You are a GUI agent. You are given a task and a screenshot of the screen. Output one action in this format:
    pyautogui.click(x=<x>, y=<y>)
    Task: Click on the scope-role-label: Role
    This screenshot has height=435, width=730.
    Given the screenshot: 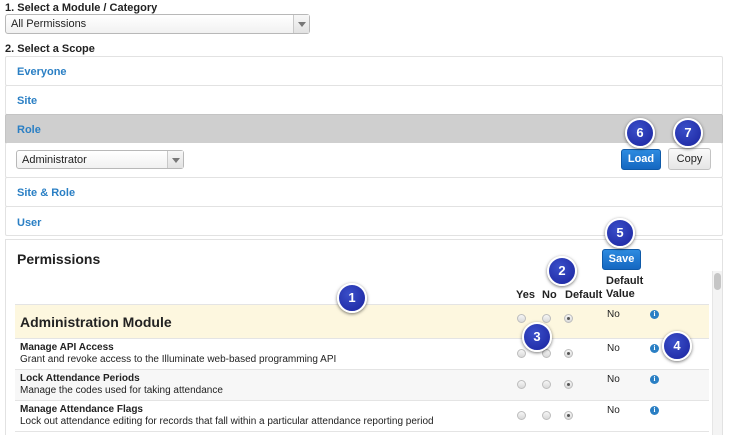 What is the action you would take?
    pyautogui.click(x=29, y=130)
    